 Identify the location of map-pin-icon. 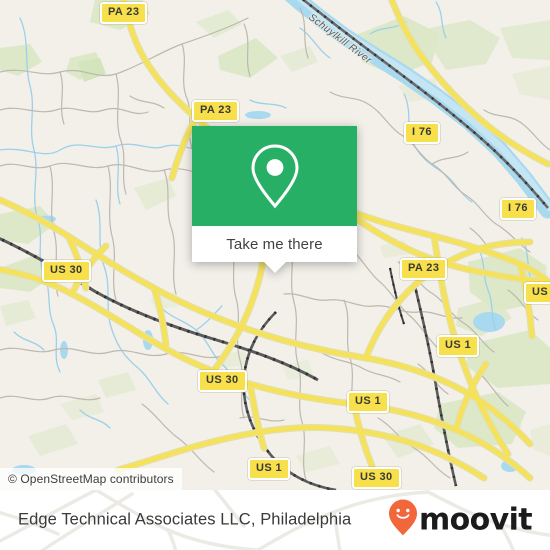
(275, 176).